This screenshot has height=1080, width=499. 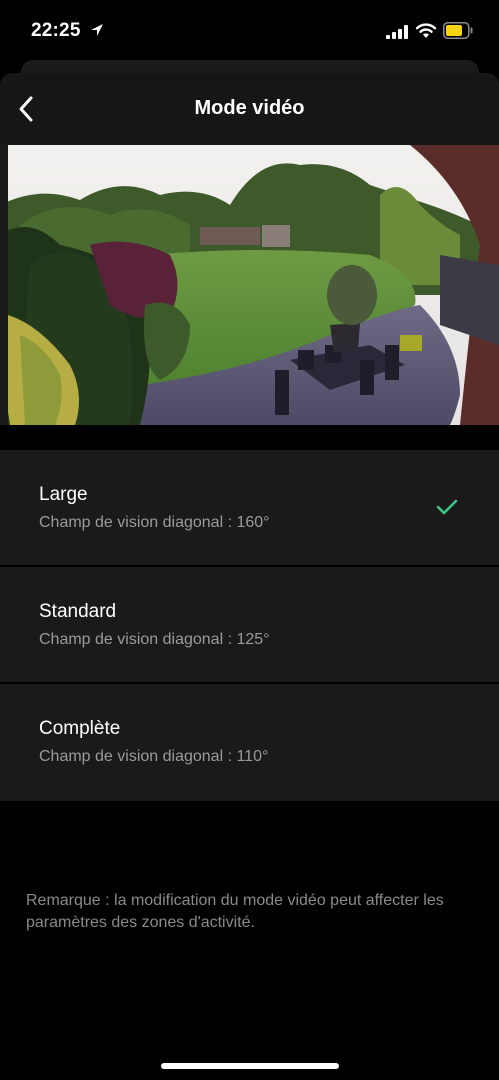 I want to click on option-title: Complète, so click(x=80, y=728).